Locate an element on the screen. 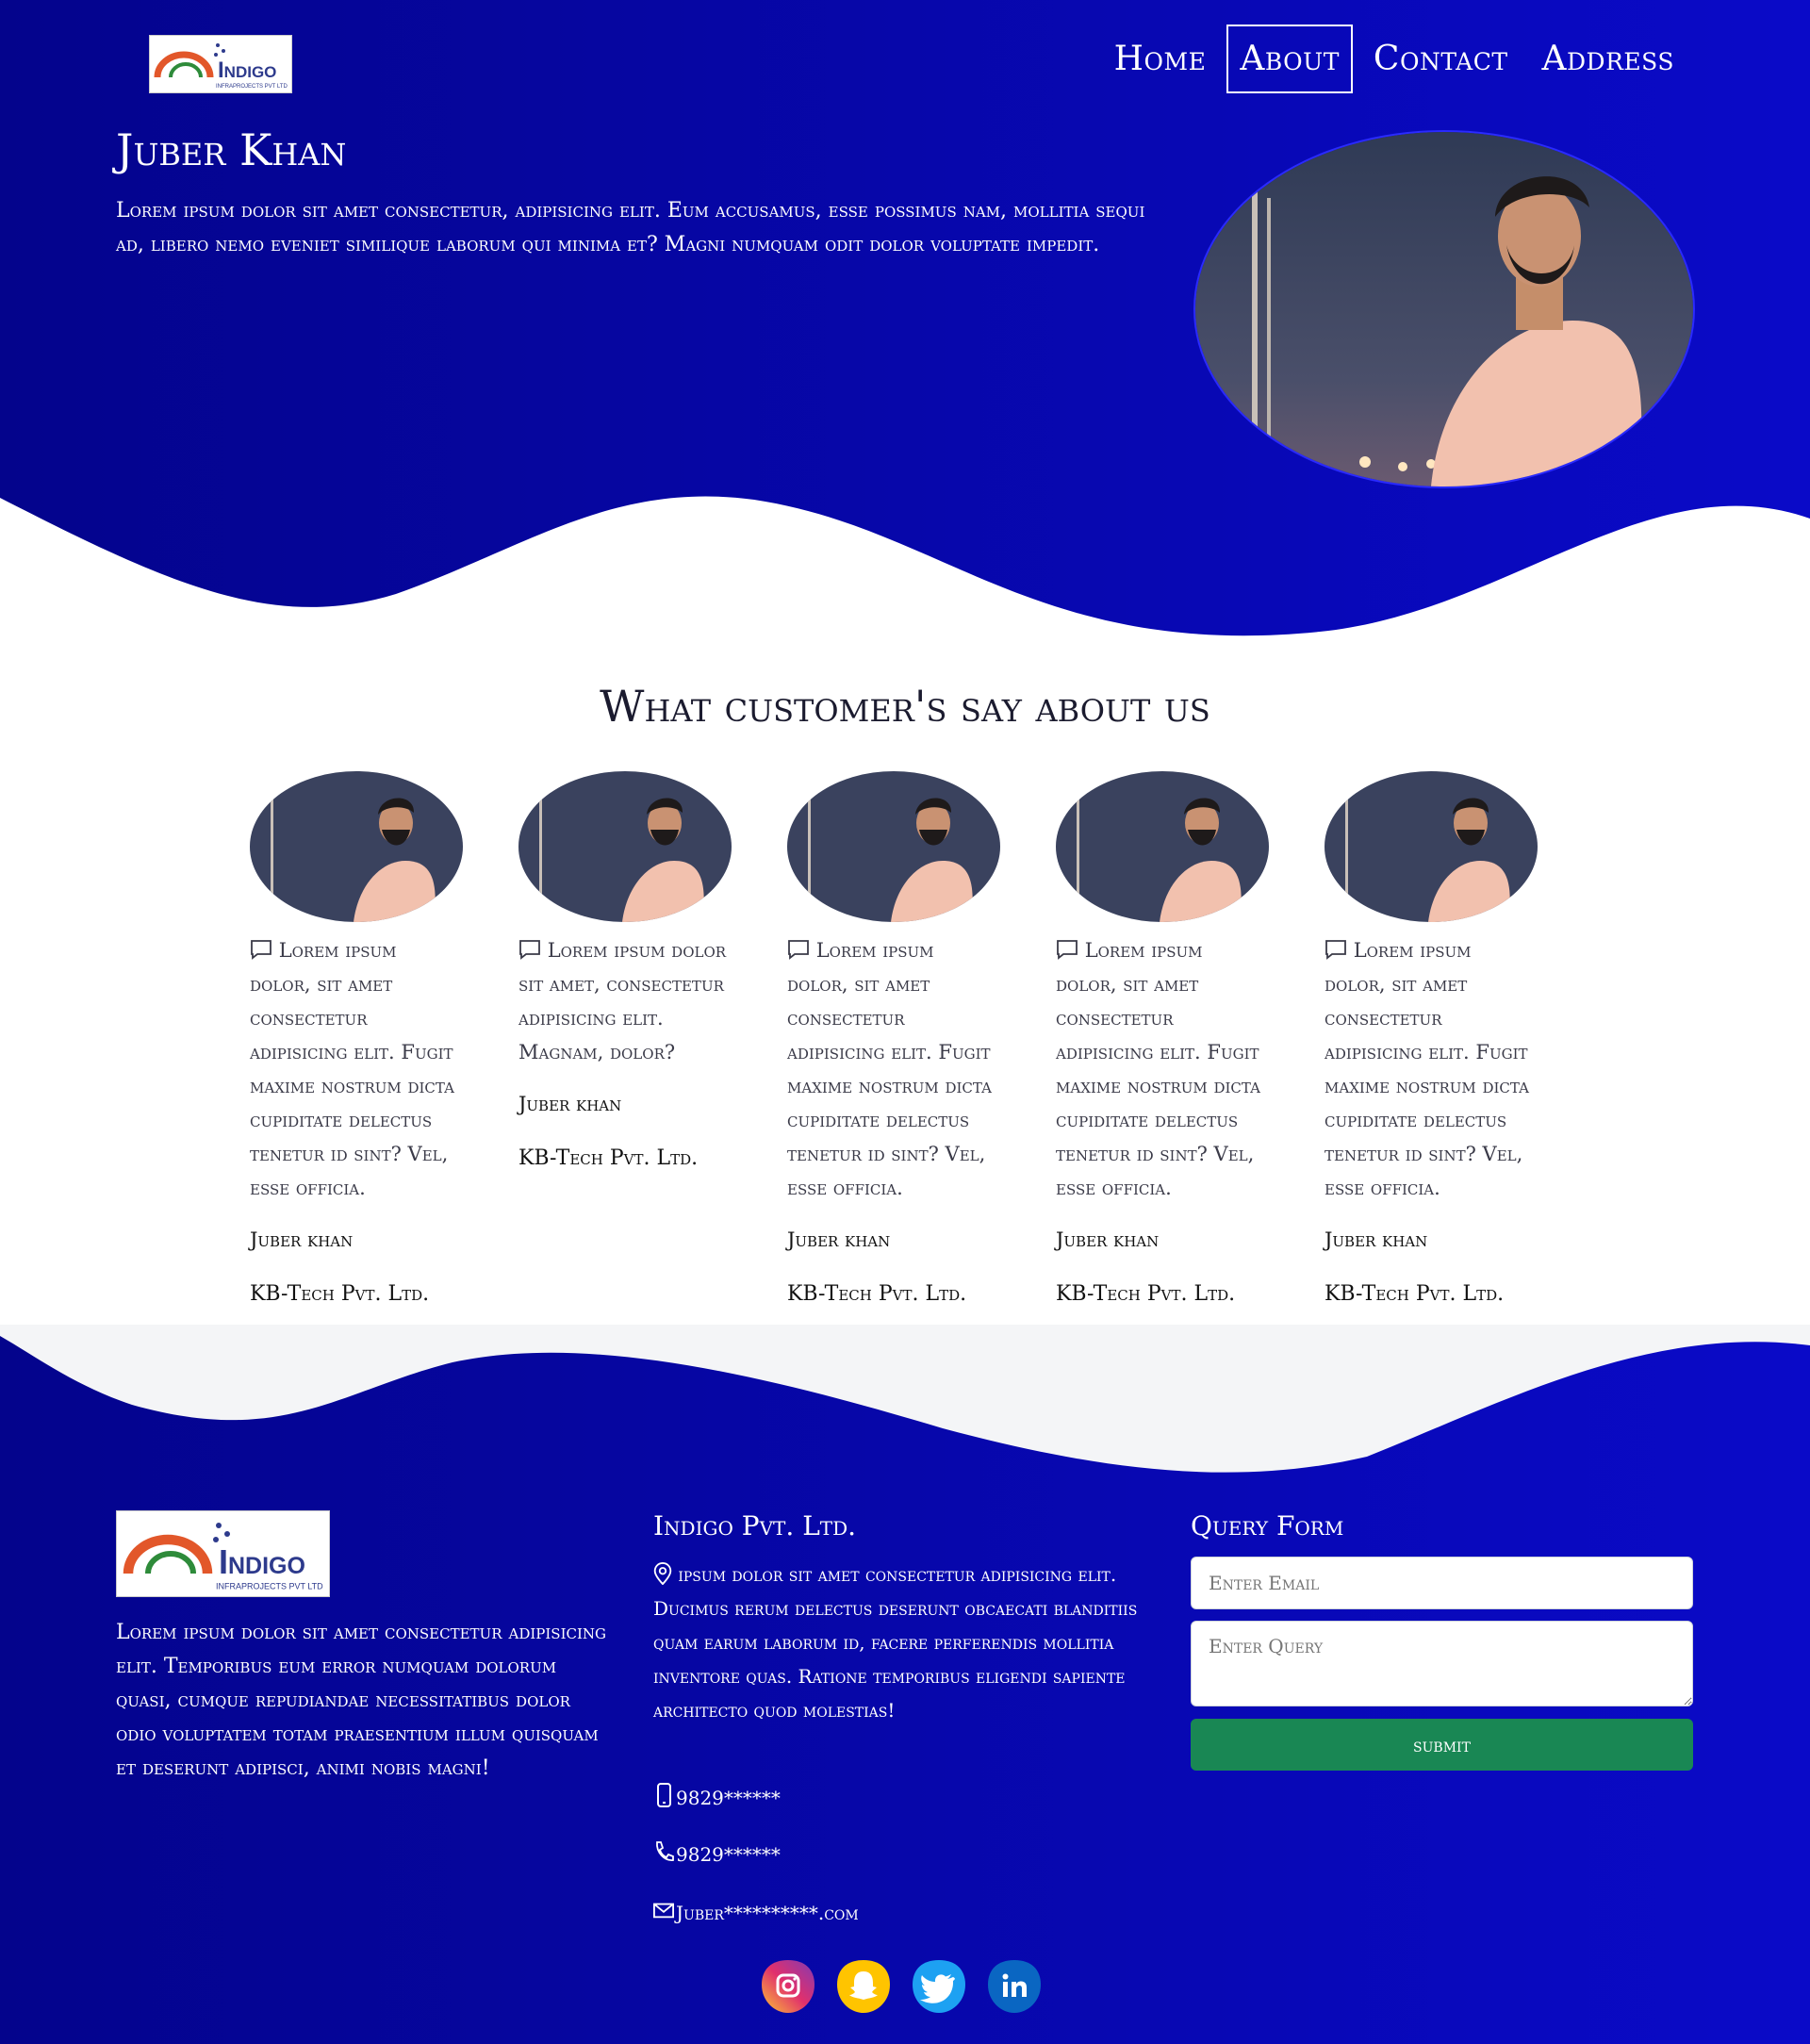 This screenshot has height=2044, width=1810. phone-number: 9829****** is located at coordinates (728, 1855).